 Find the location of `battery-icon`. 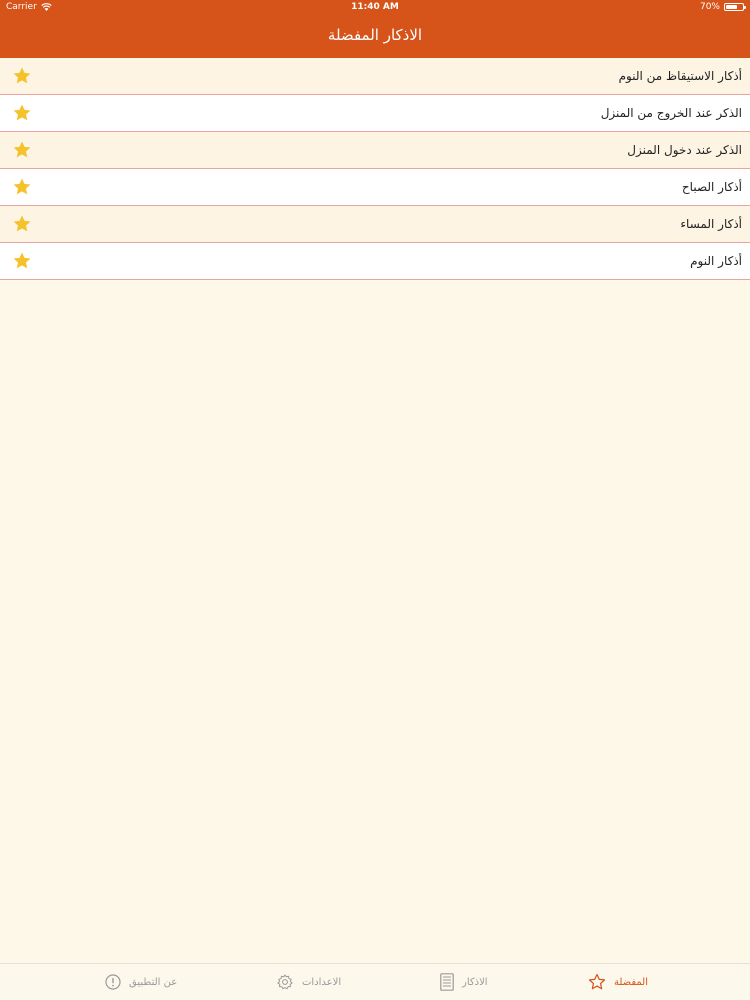

battery-icon is located at coordinates (735, 7).